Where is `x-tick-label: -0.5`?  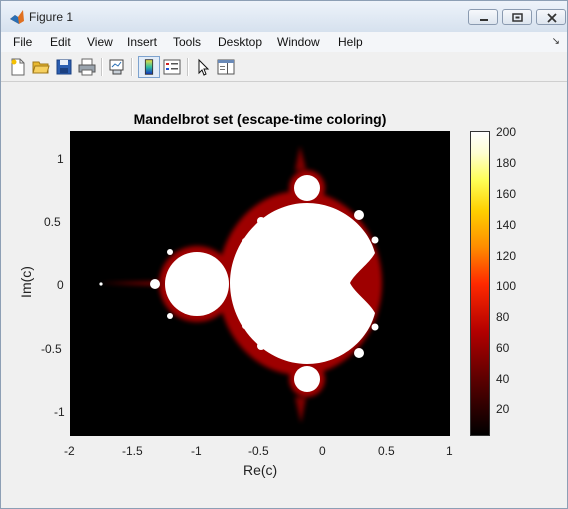 x-tick-label: -0.5 is located at coordinates (258, 451).